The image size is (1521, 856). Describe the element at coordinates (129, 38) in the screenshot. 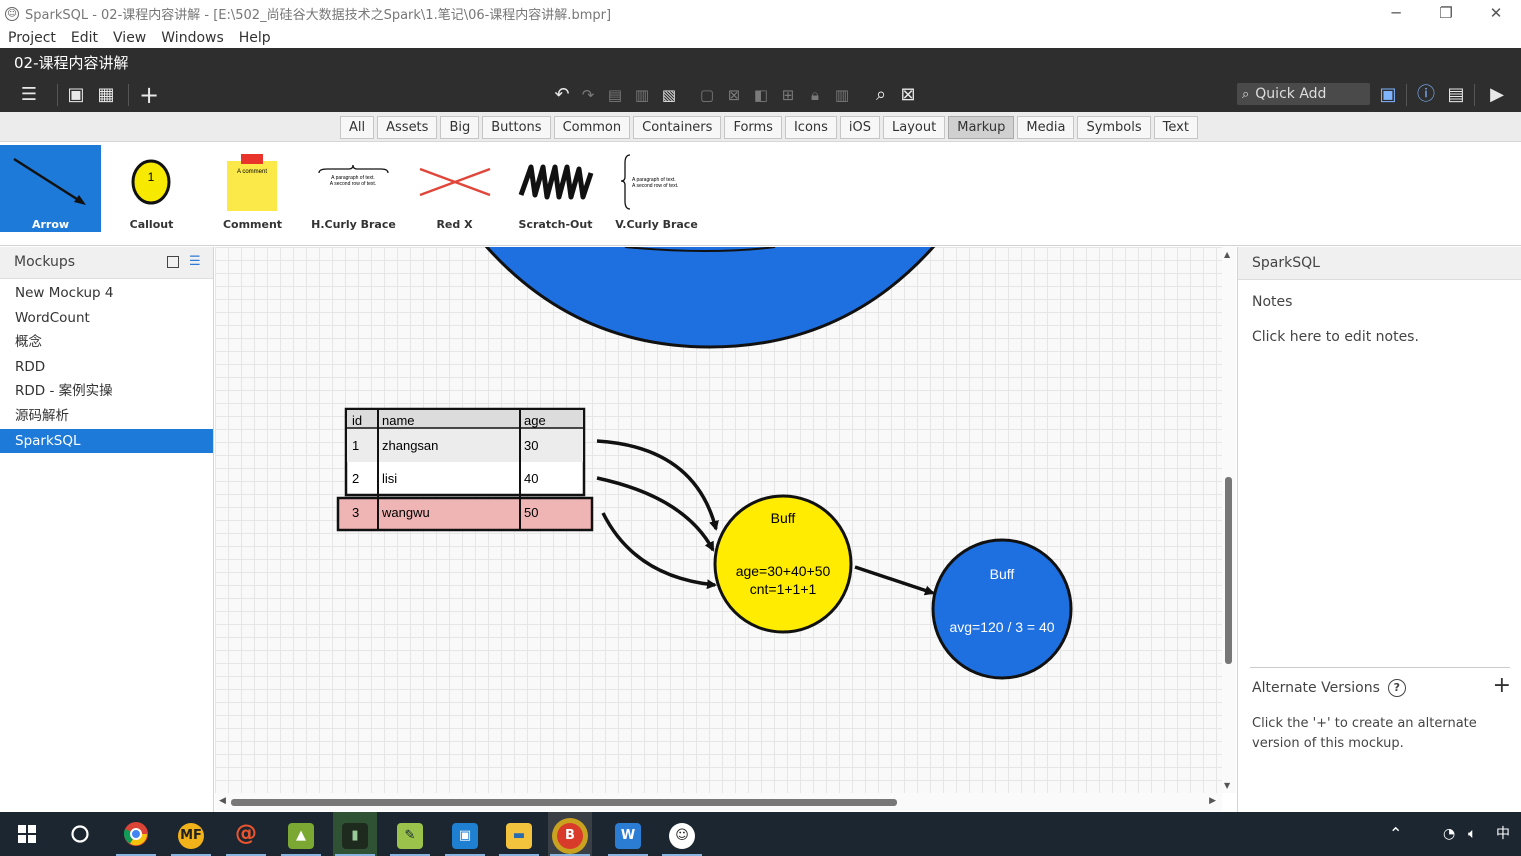

I see `menu-view: View` at that location.